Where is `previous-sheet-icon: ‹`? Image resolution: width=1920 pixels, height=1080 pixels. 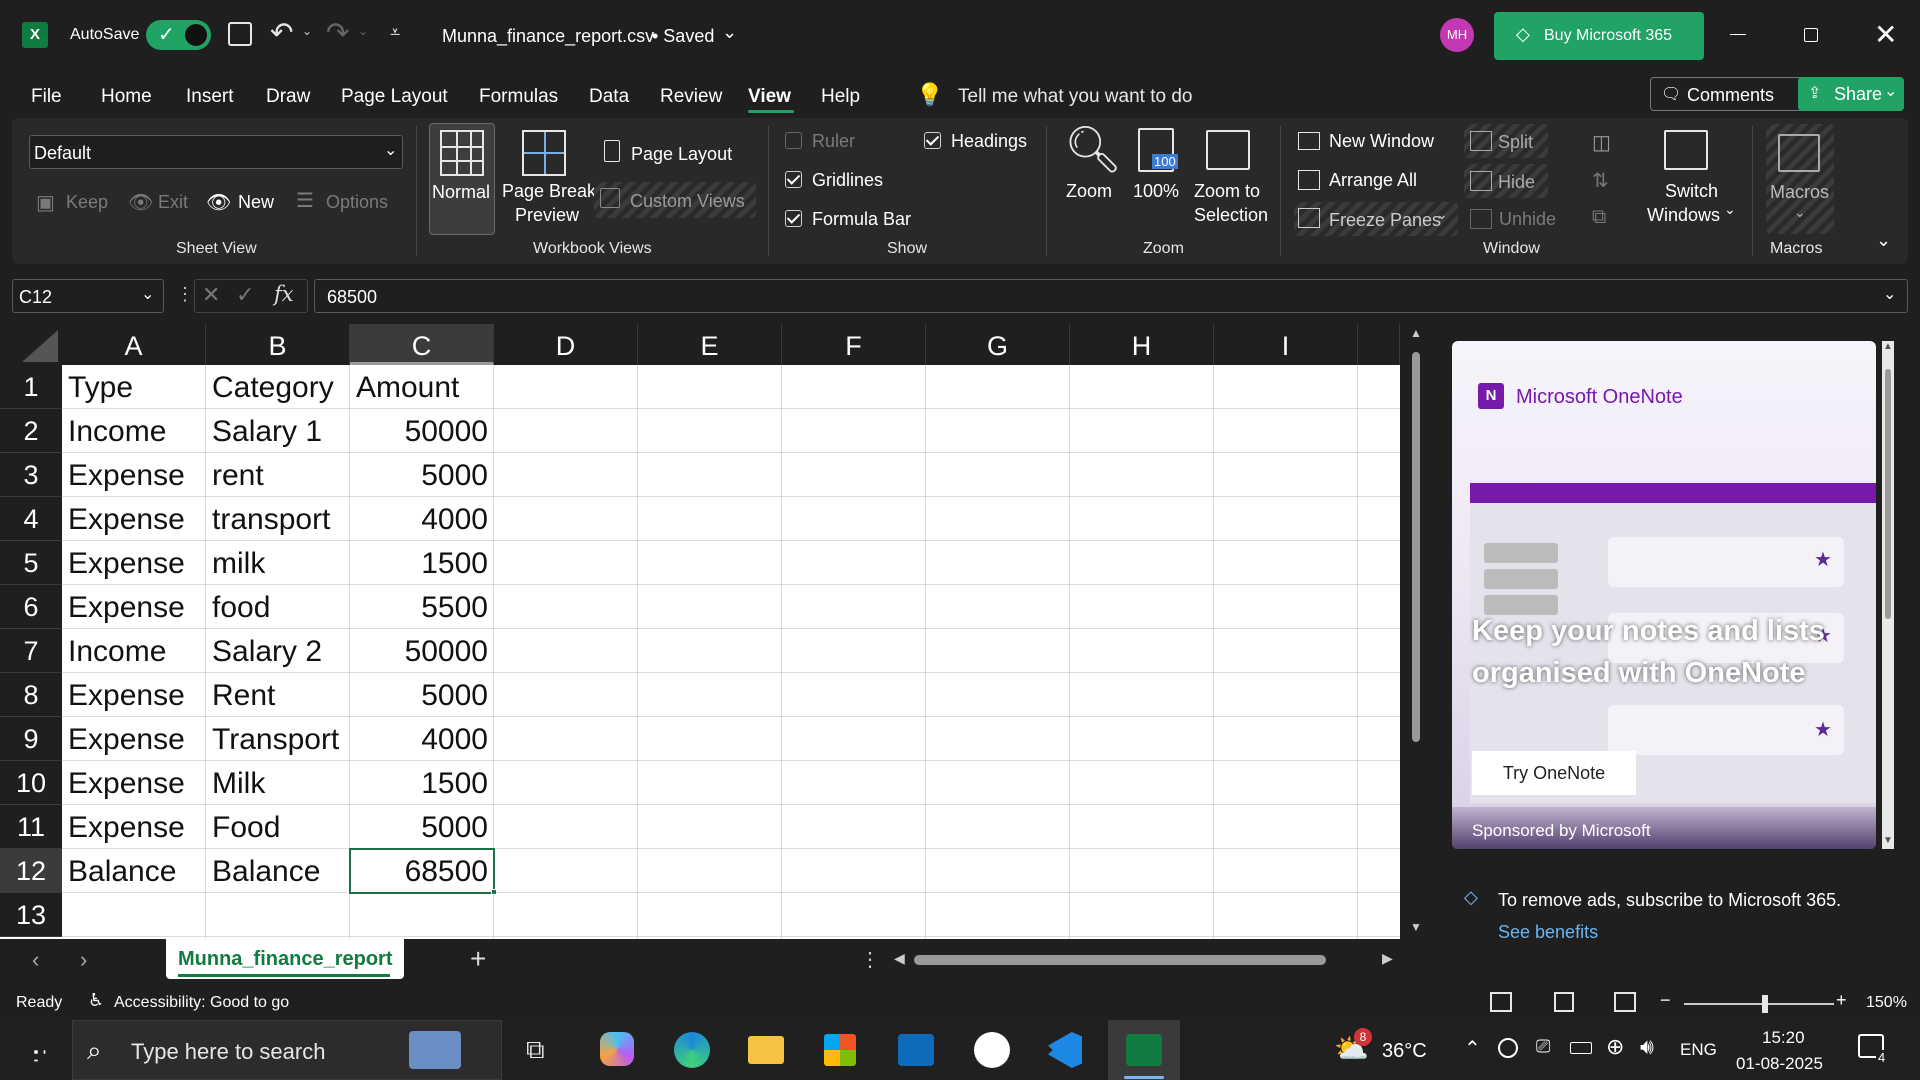
previous-sheet-icon: ‹ is located at coordinates (35, 960).